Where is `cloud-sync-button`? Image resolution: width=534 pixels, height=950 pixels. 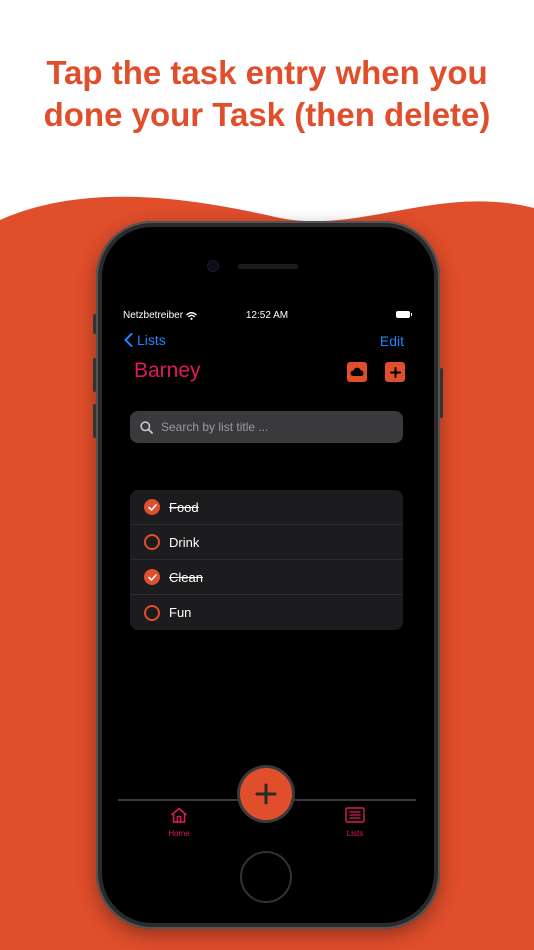 cloud-sync-button is located at coordinates (357, 372).